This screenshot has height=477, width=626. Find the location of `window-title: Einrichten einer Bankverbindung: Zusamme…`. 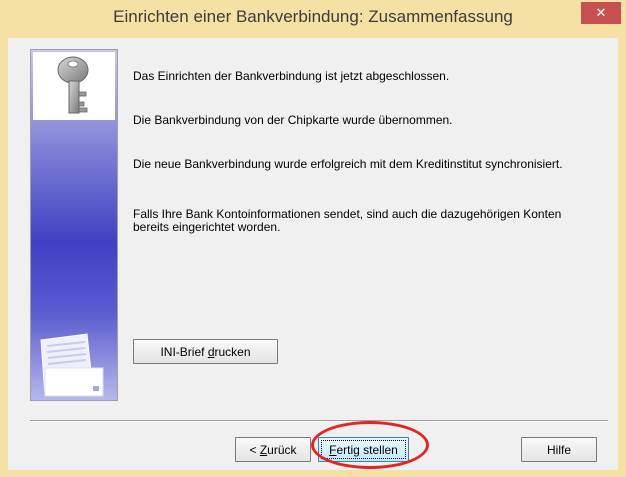

window-title: Einrichten einer Bankverbindung: Zusamme… is located at coordinates (313, 16).